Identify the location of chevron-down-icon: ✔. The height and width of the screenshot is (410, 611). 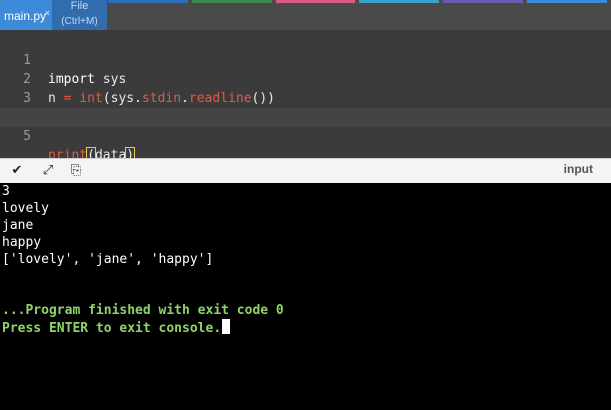
(17, 171).